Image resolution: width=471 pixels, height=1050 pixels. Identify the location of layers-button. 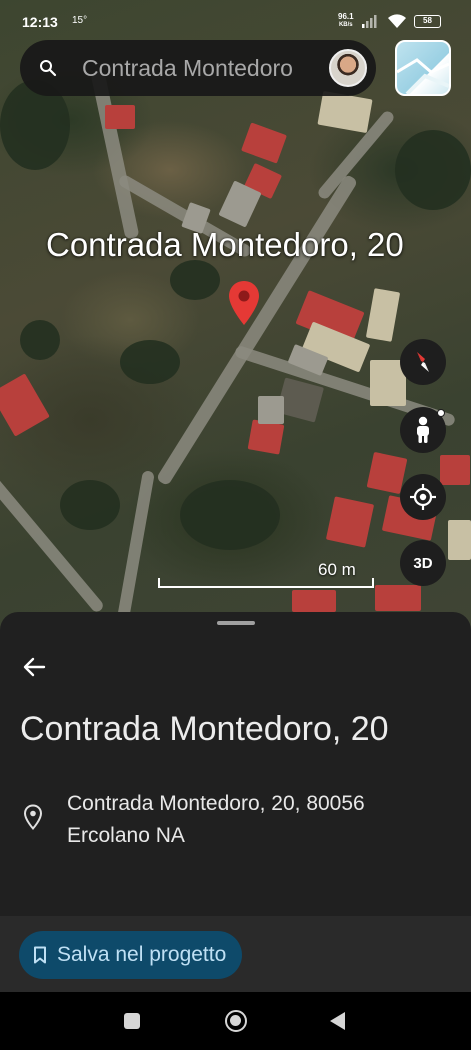
(423, 68).